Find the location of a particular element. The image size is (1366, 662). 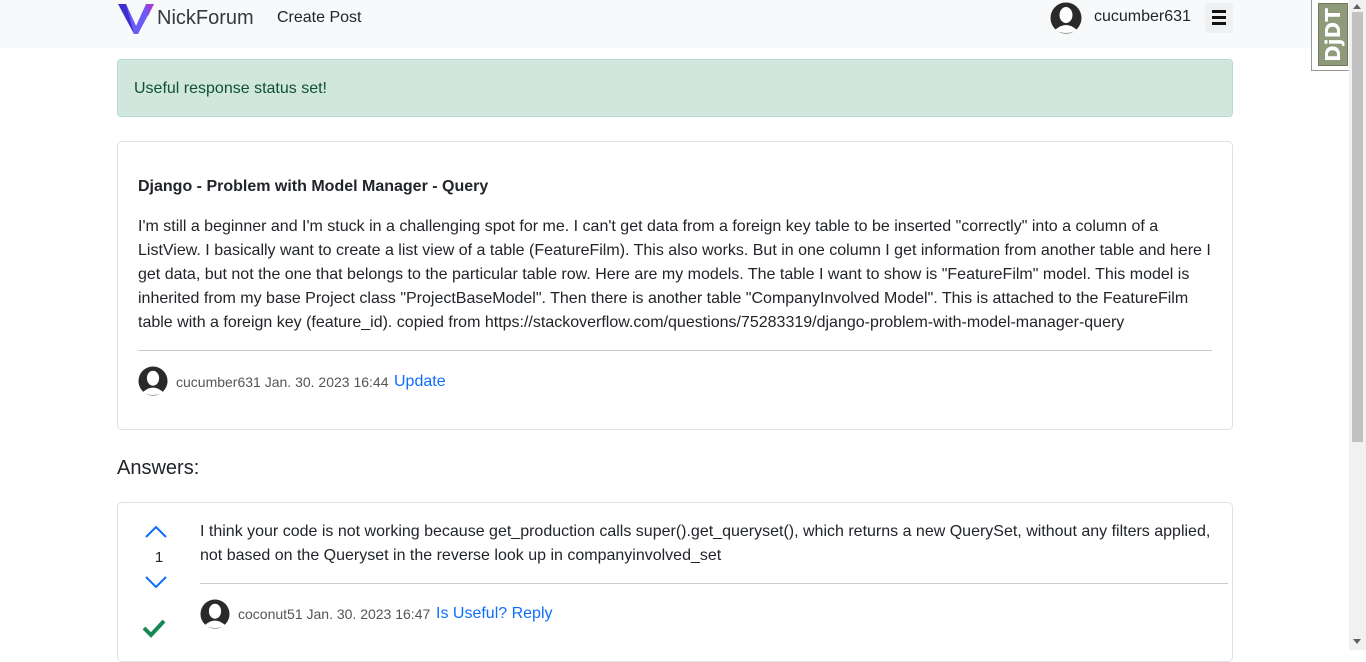

is-useful-link: Is Useful? is located at coordinates (471, 613).